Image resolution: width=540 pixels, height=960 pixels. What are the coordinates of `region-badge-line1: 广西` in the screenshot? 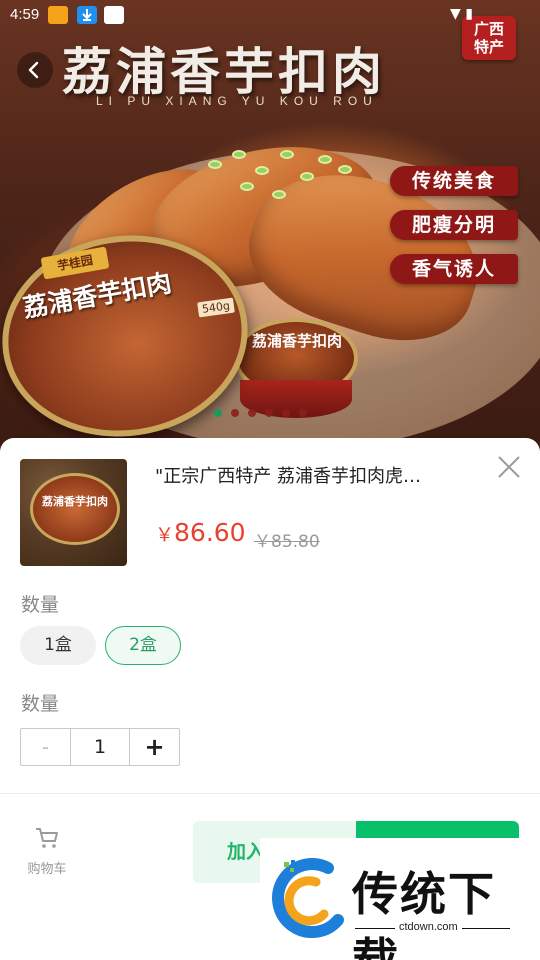 It's located at (488, 29).